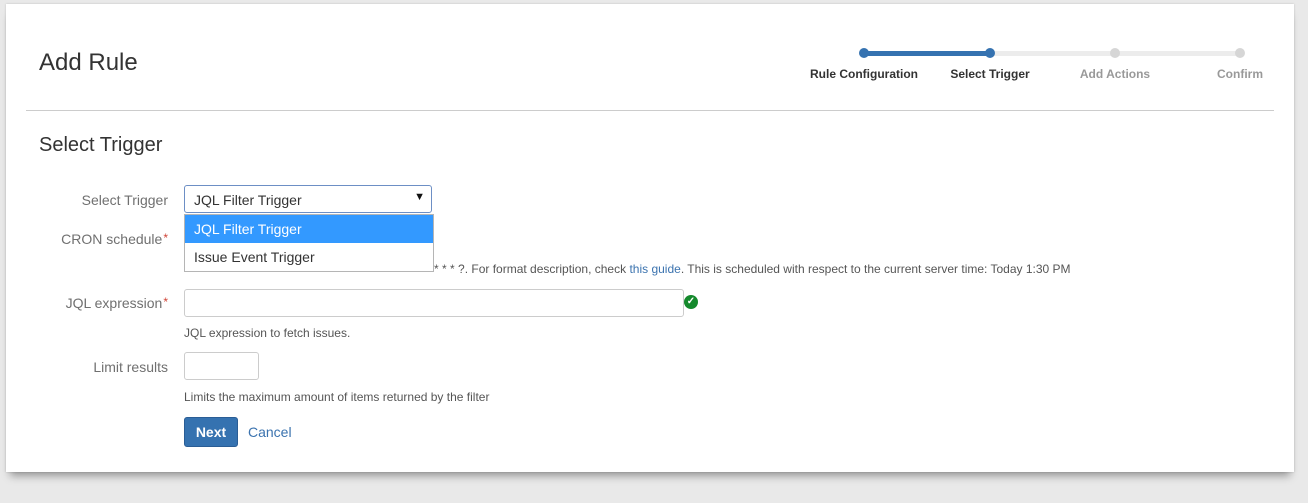 The height and width of the screenshot is (503, 1308). I want to click on check-circle-icon: ✓, so click(691, 302).